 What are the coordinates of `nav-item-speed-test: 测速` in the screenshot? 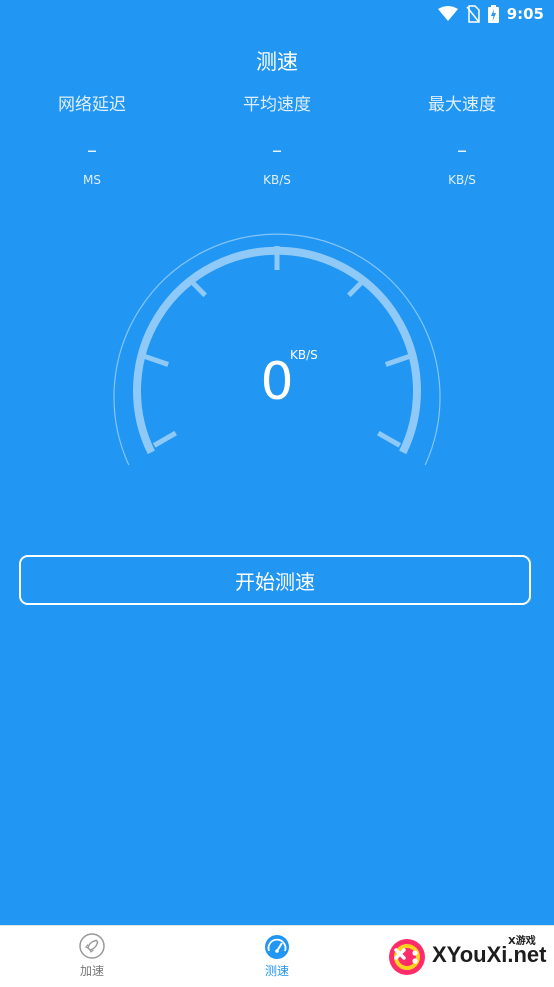 It's located at (277, 955).